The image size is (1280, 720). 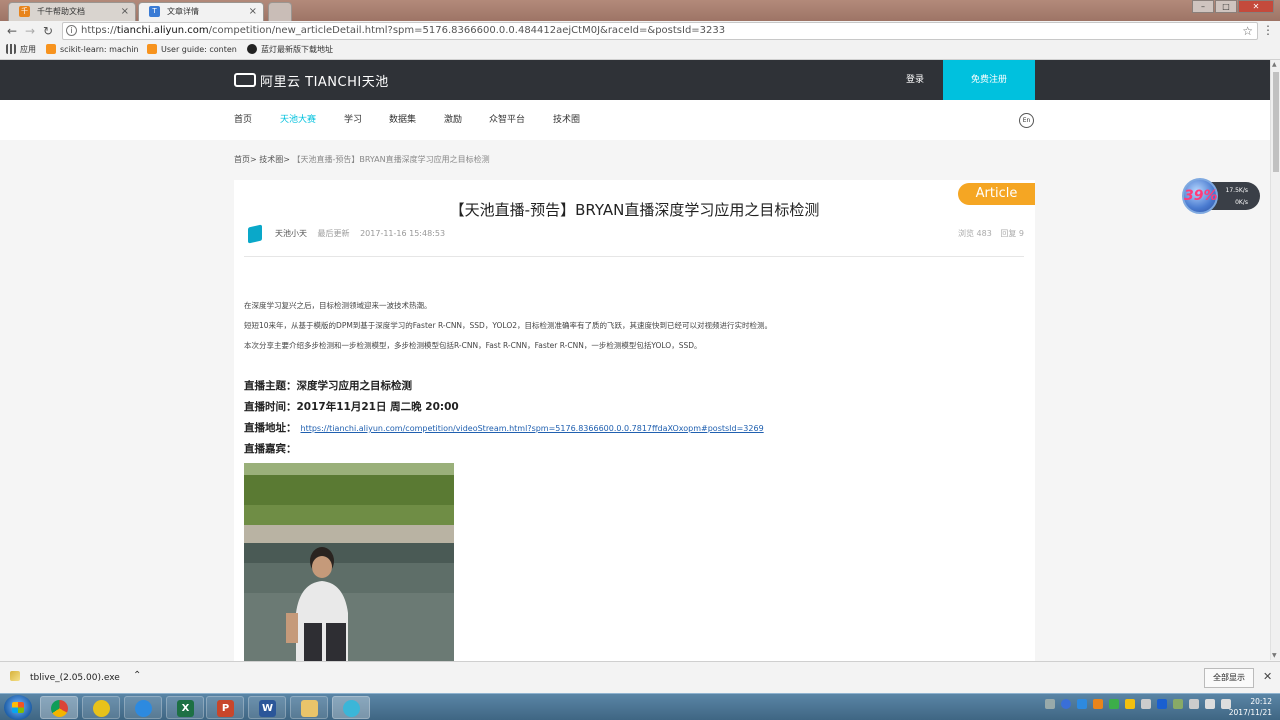 What do you see at coordinates (72, 11) in the screenshot?
I see `tab-qianniu: 千 千牛帮助文档 ×` at bounding box center [72, 11].